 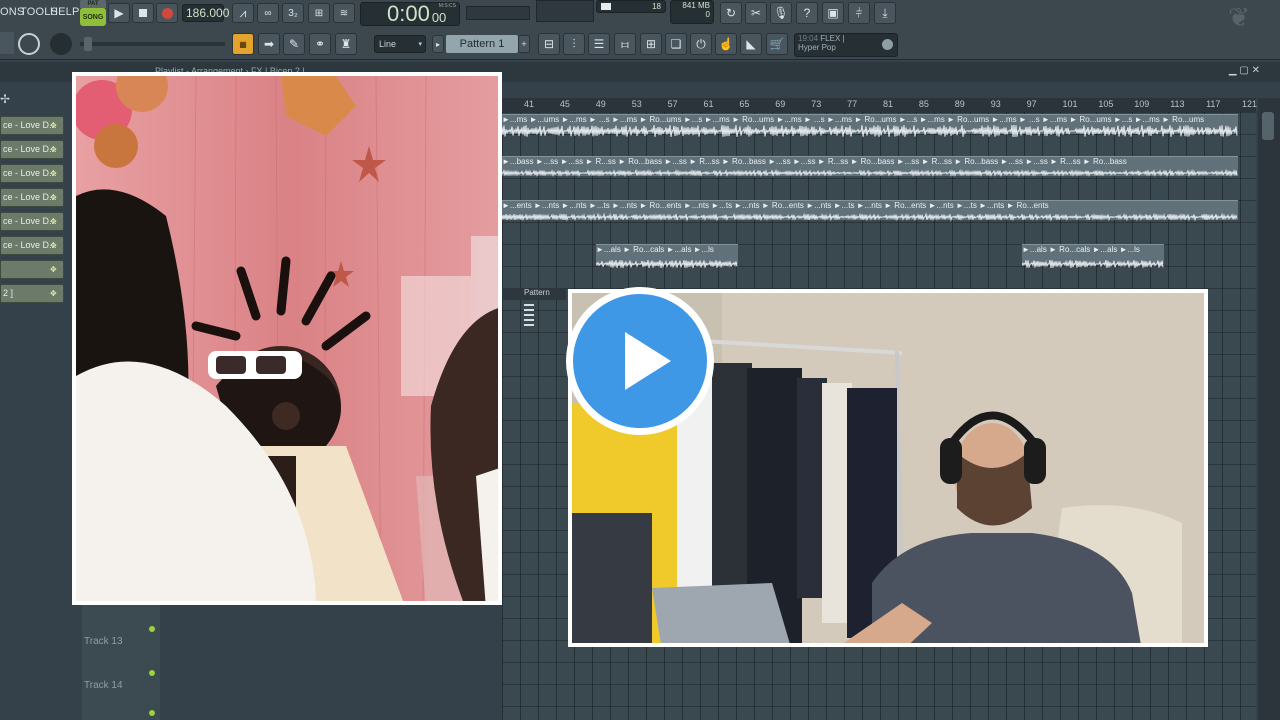 I want to click on export-button: ⤓, so click(x=885, y=13).